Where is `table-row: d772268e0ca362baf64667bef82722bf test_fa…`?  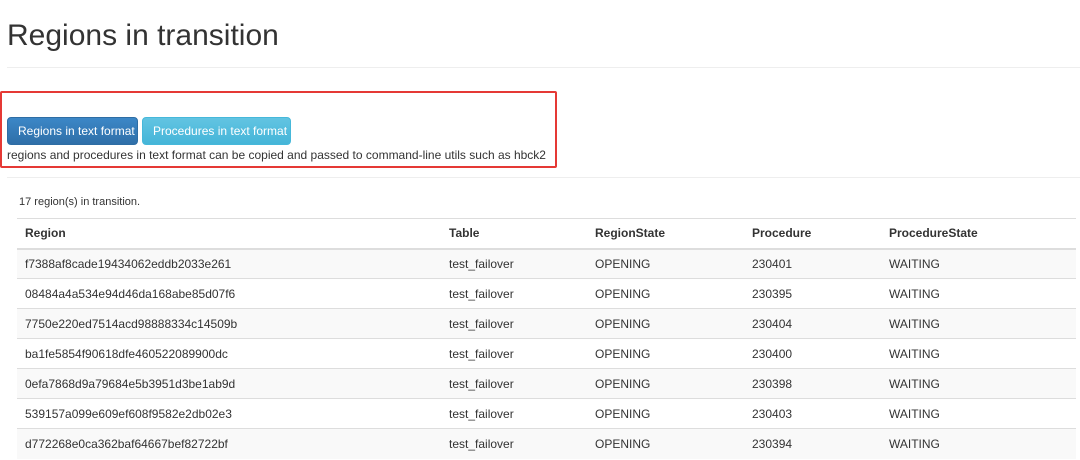 table-row: d772268e0ca362baf64667bef82722bf test_fa… is located at coordinates (546, 443).